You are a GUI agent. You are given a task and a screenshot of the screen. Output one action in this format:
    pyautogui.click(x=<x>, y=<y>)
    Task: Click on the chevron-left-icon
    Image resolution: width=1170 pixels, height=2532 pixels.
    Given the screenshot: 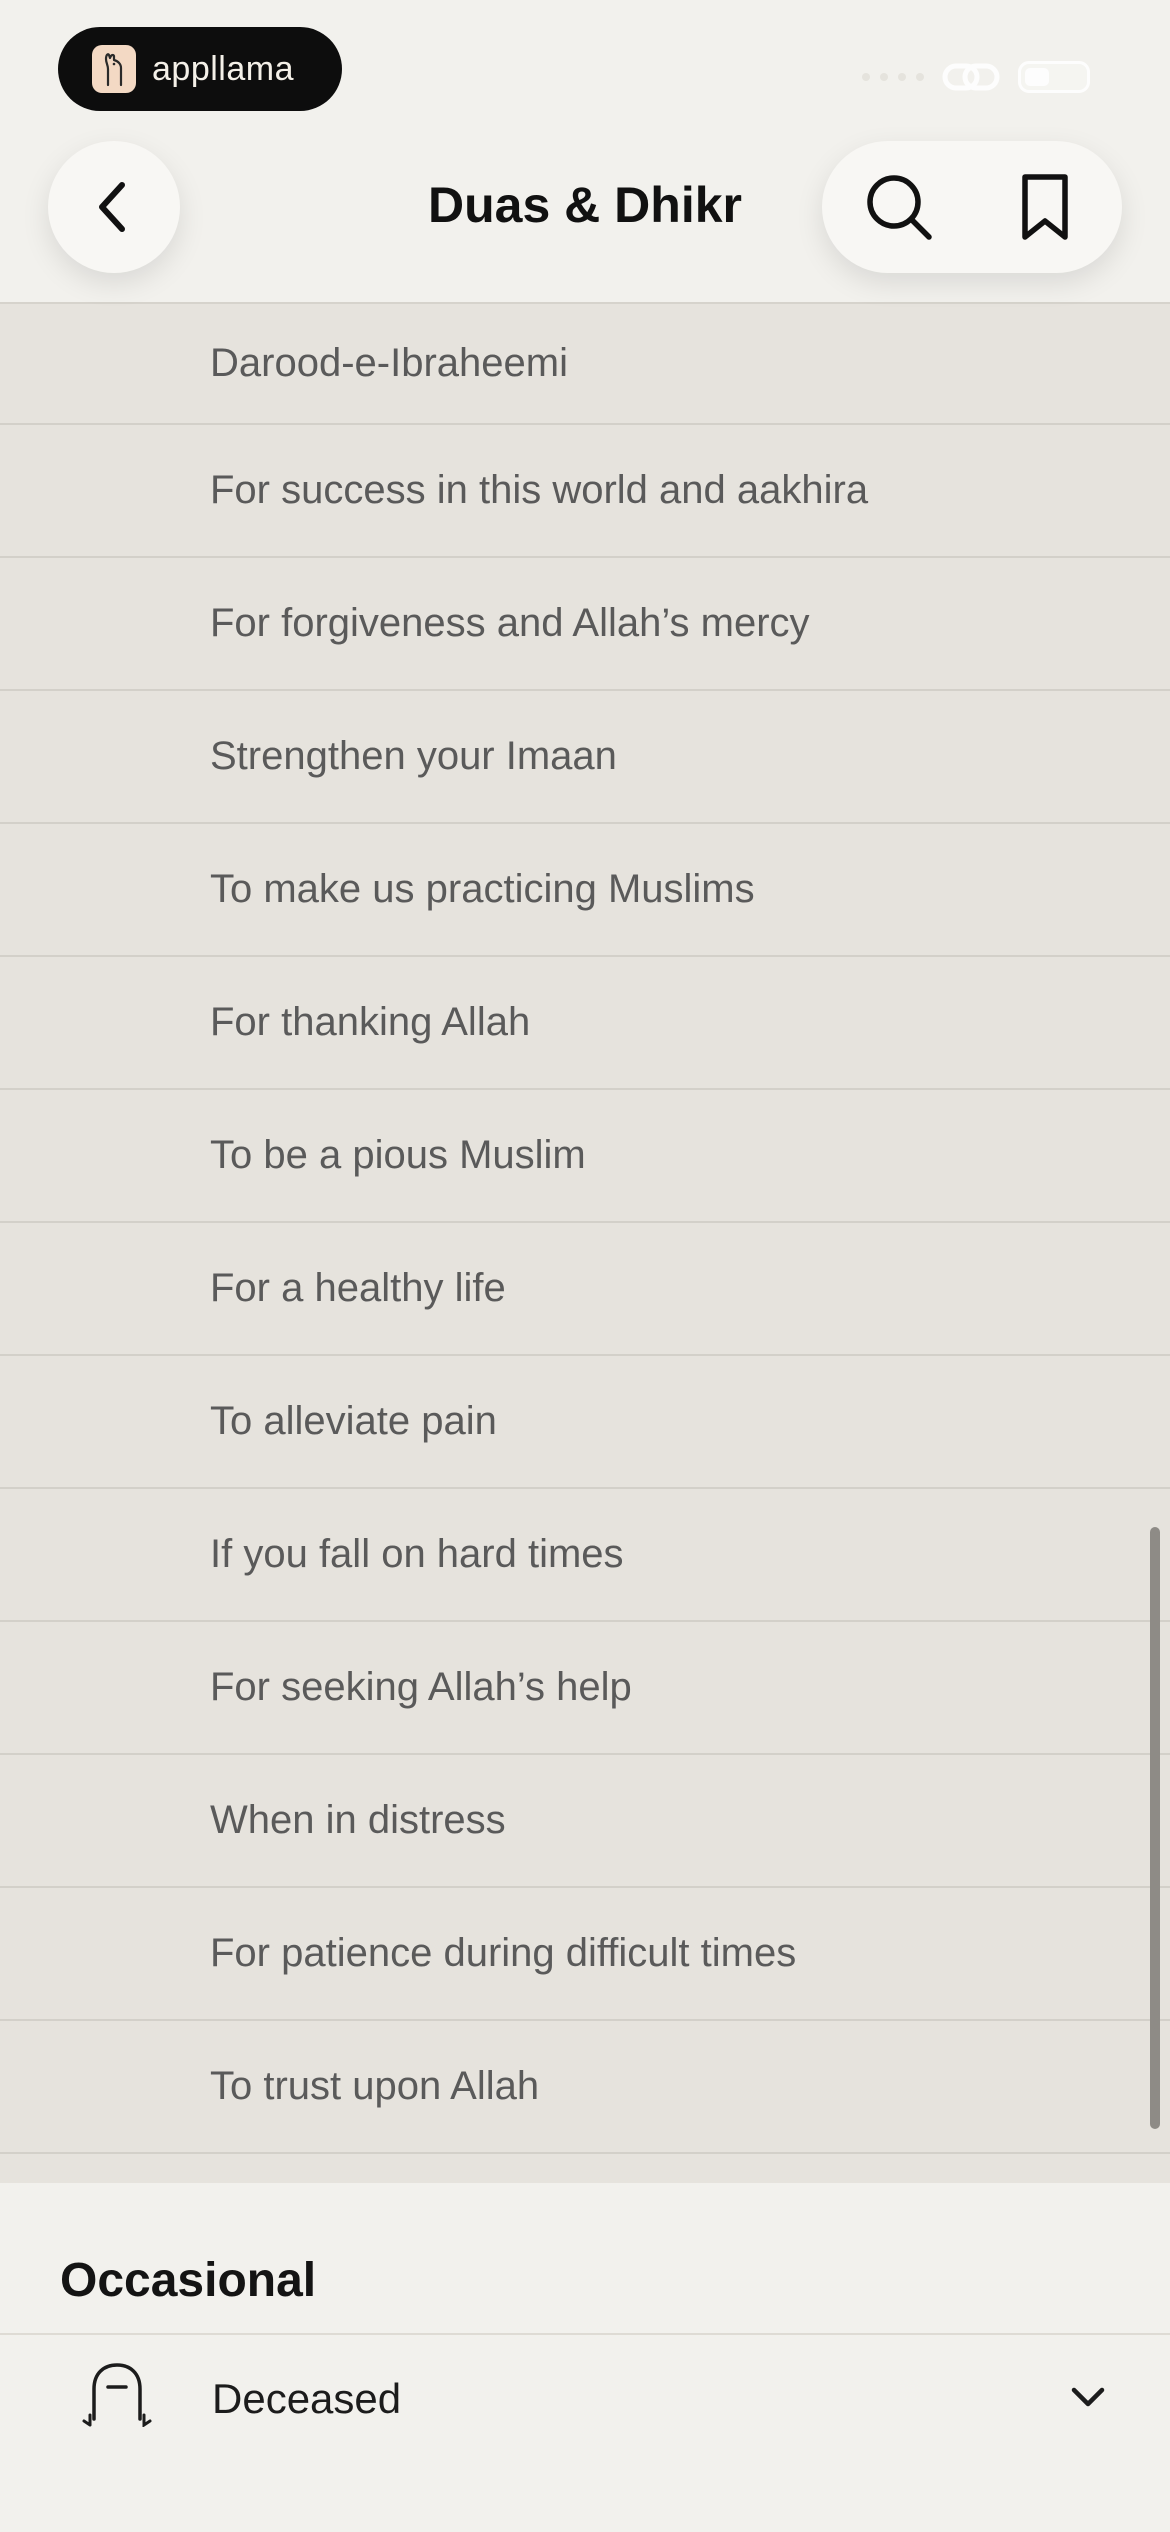 What is the action you would take?
    pyautogui.click(x=112, y=207)
    